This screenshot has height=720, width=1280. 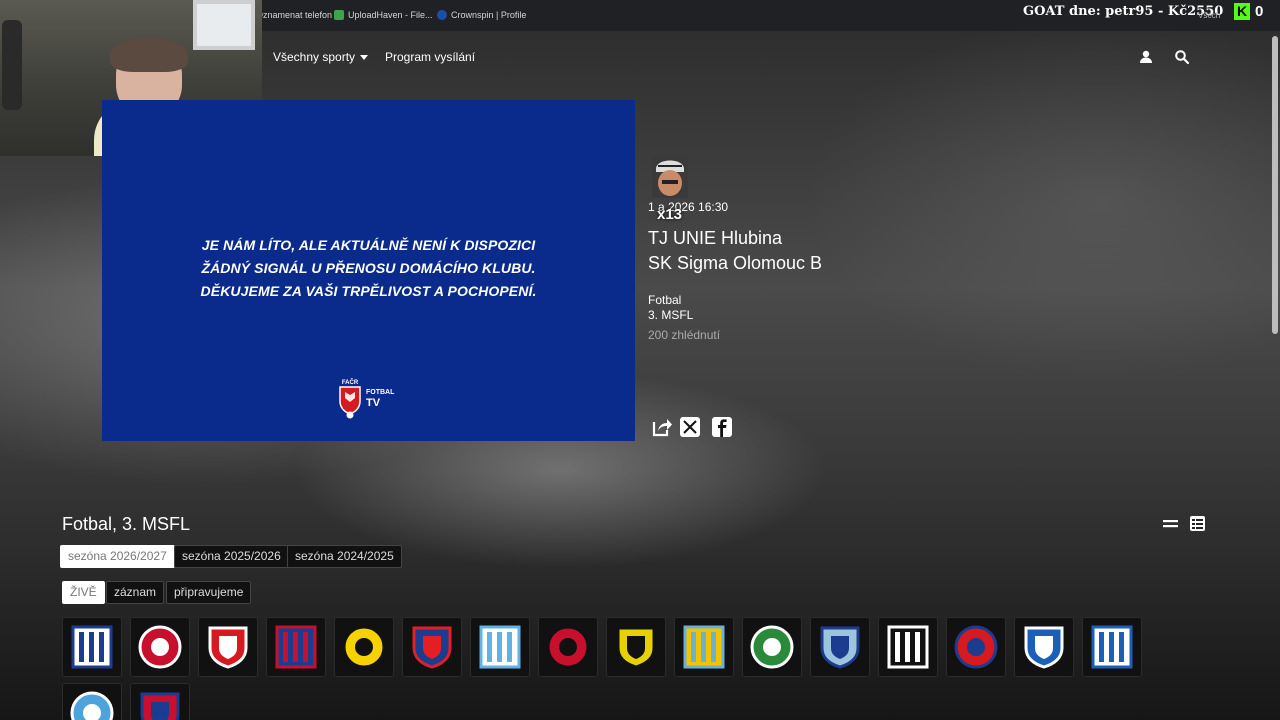 I want to click on filter-upcoming: připravujeme, so click(x=209, y=592).